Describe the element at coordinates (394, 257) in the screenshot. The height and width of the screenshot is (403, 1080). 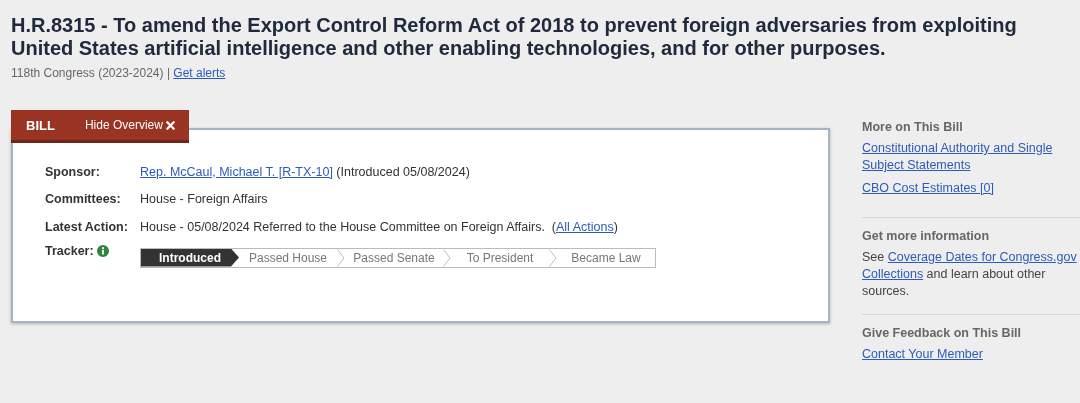
I see `tracker-step: Passed Senate` at that location.